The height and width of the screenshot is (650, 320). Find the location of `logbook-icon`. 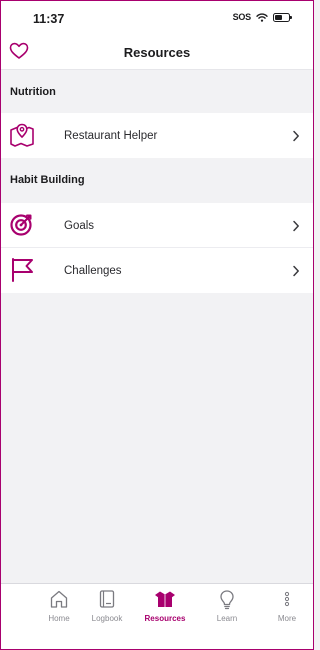

logbook-icon is located at coordinates (107, 599).